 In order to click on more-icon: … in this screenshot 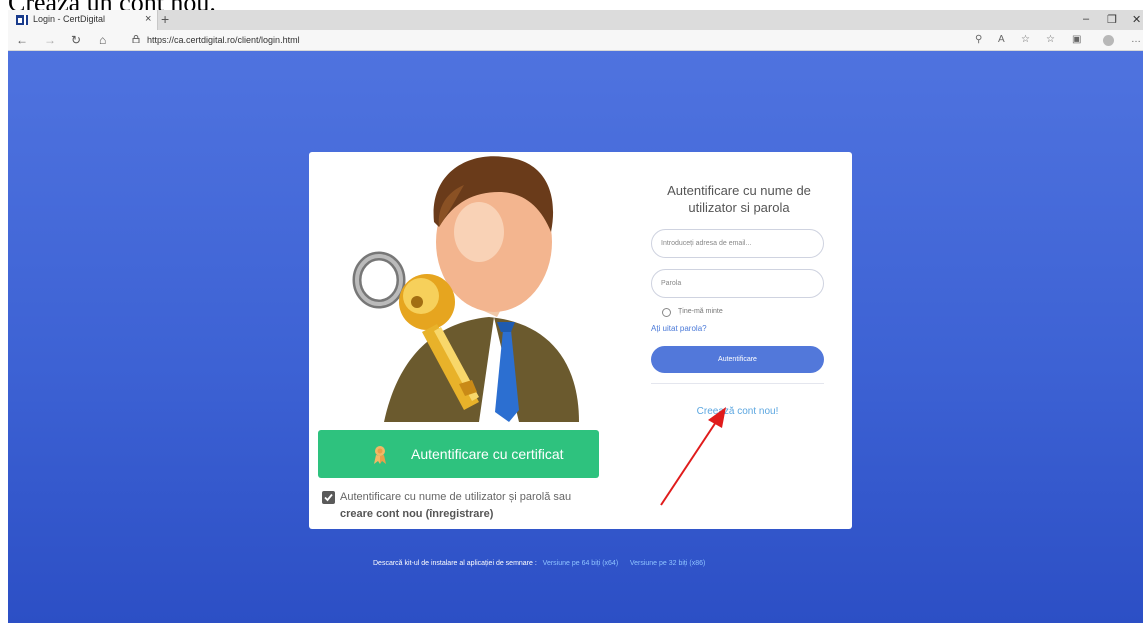, I will do `click(1136, 39)`.